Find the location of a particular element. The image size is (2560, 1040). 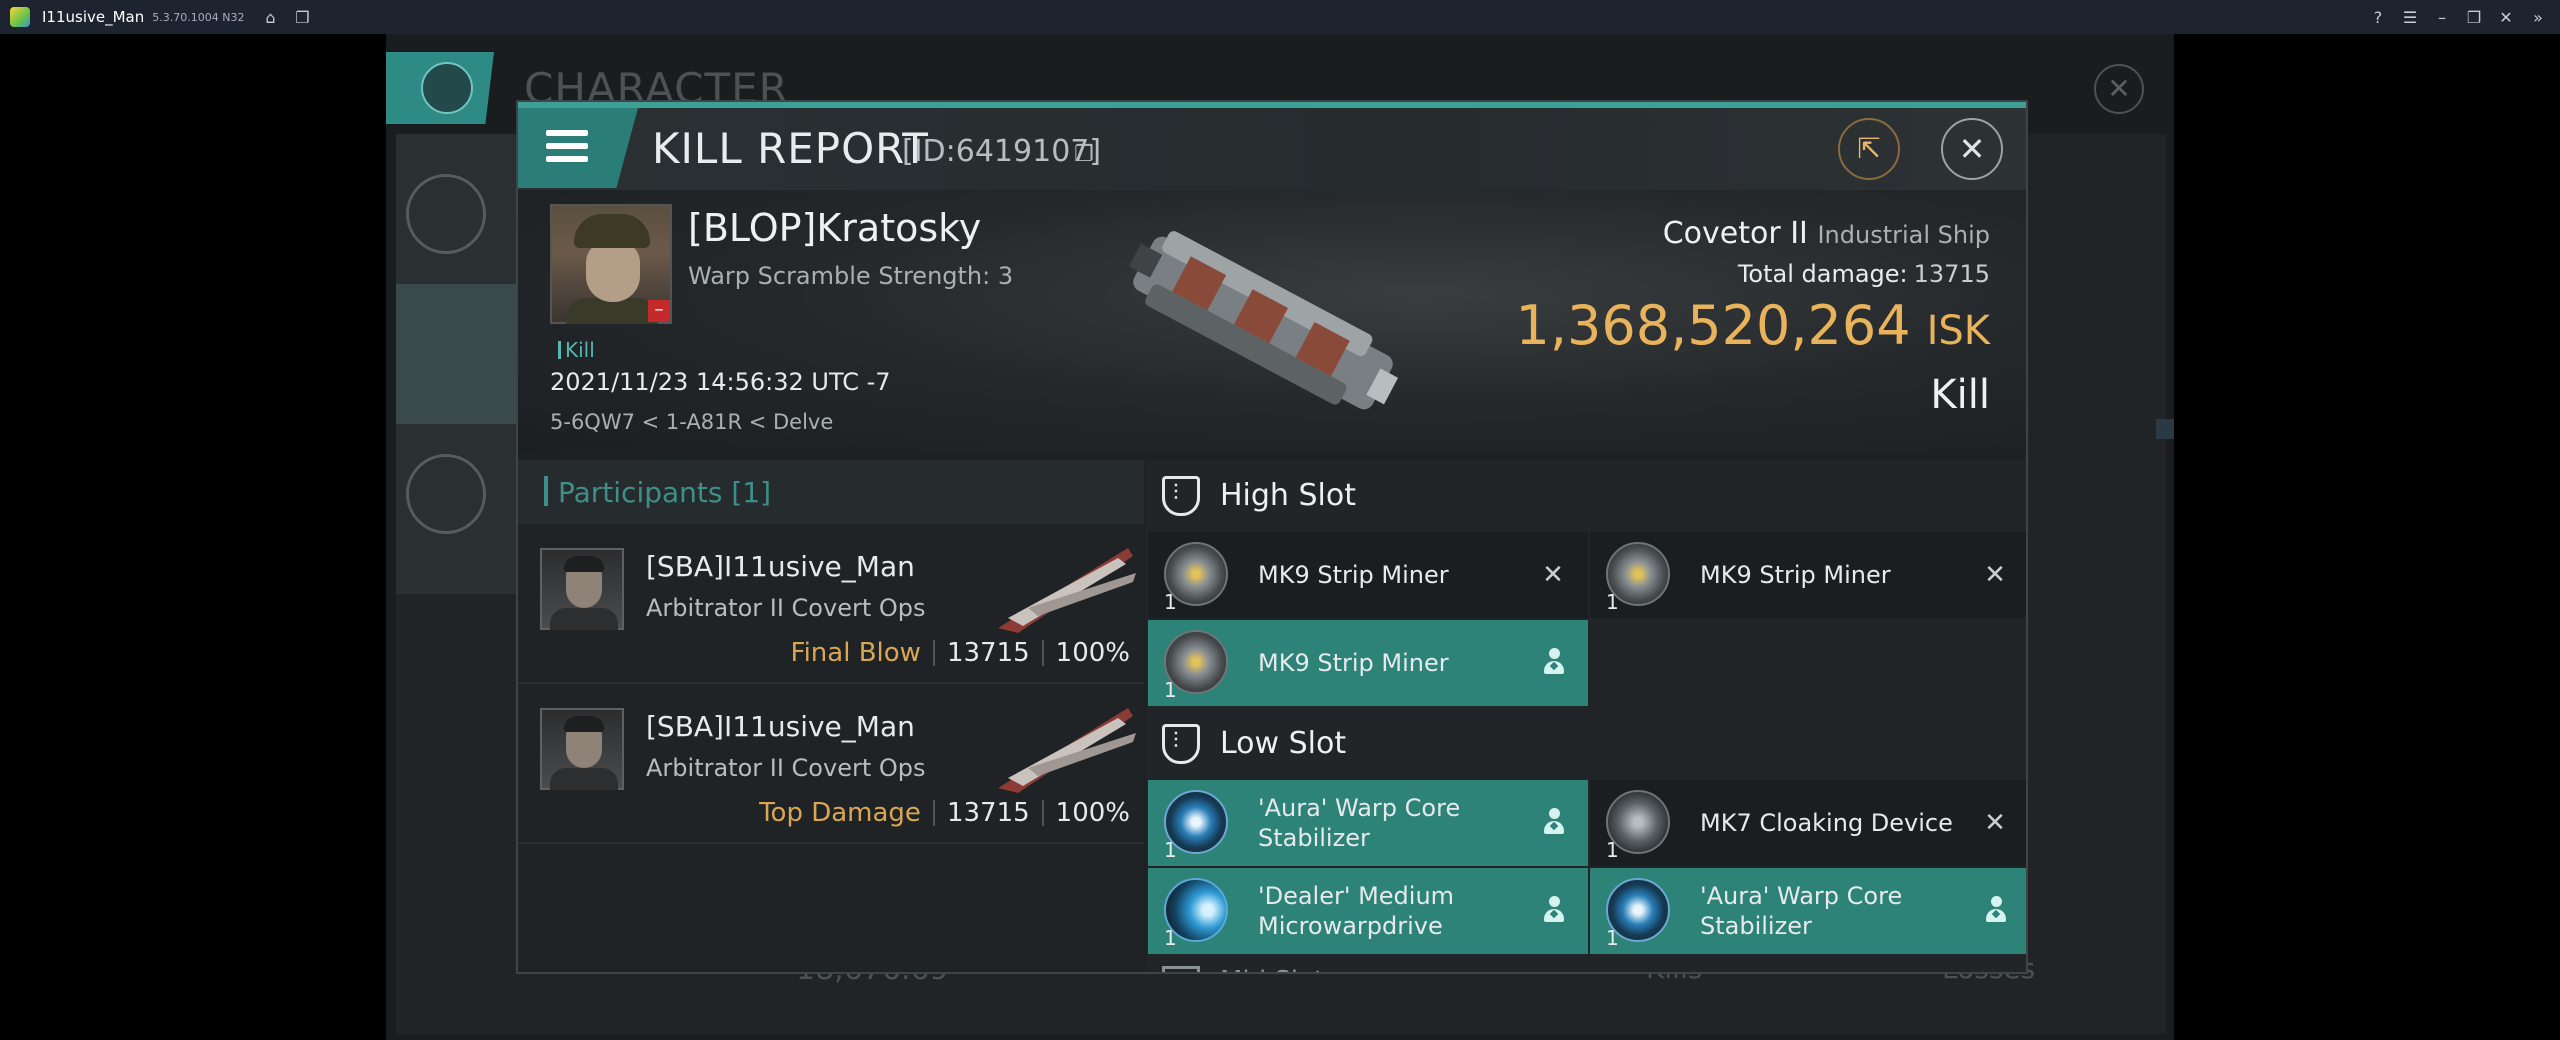

window-title: I11usive_Man is located at coordinates (93, 17).